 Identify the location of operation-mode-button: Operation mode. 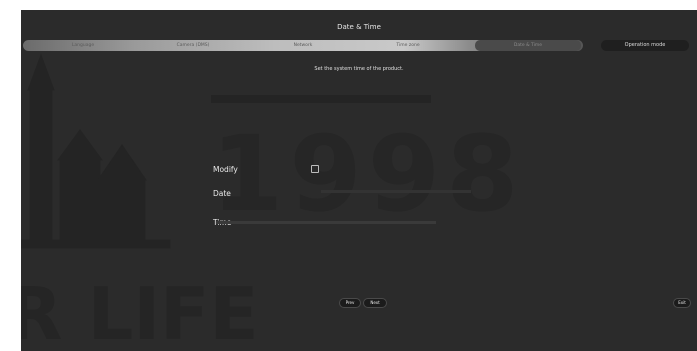
(645, 45).